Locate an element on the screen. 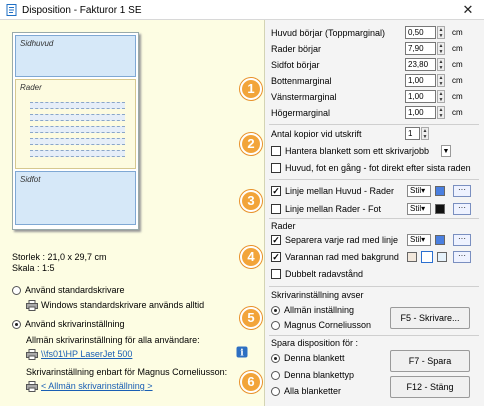  step-4-badge: 4 is located at coordinates (251, 257).